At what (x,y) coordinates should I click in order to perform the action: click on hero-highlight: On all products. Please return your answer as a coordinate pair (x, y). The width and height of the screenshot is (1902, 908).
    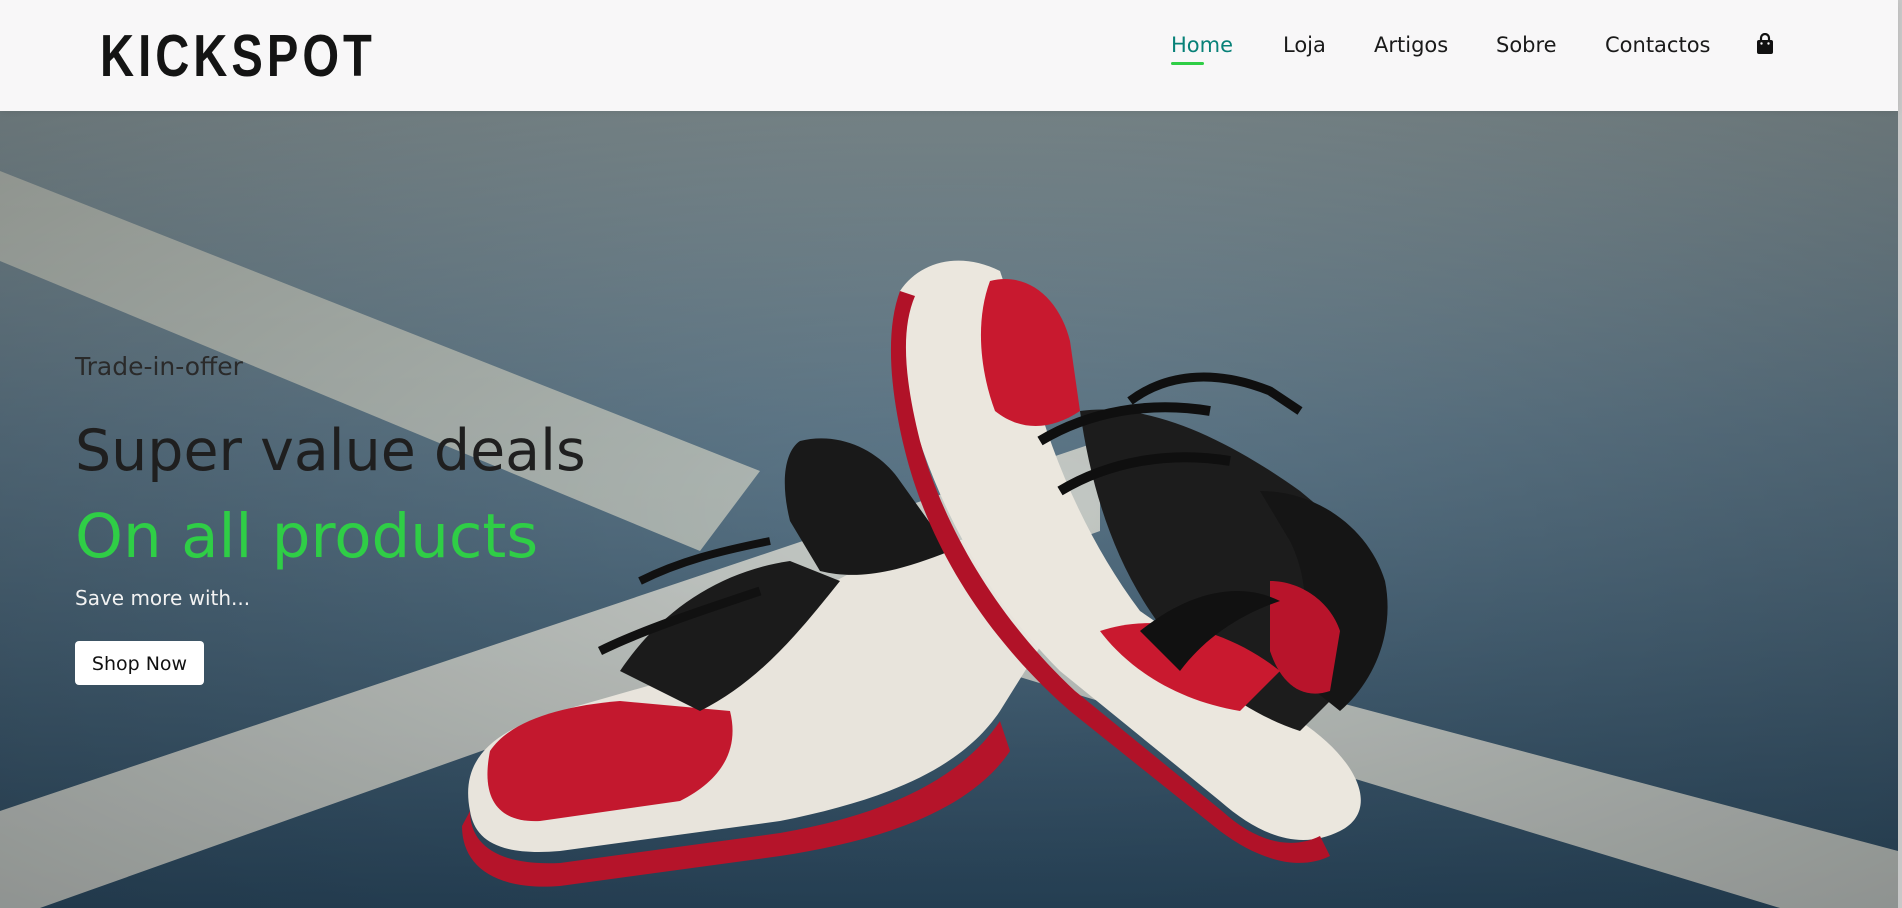
    Looking at the image, I should click on (307, 536).